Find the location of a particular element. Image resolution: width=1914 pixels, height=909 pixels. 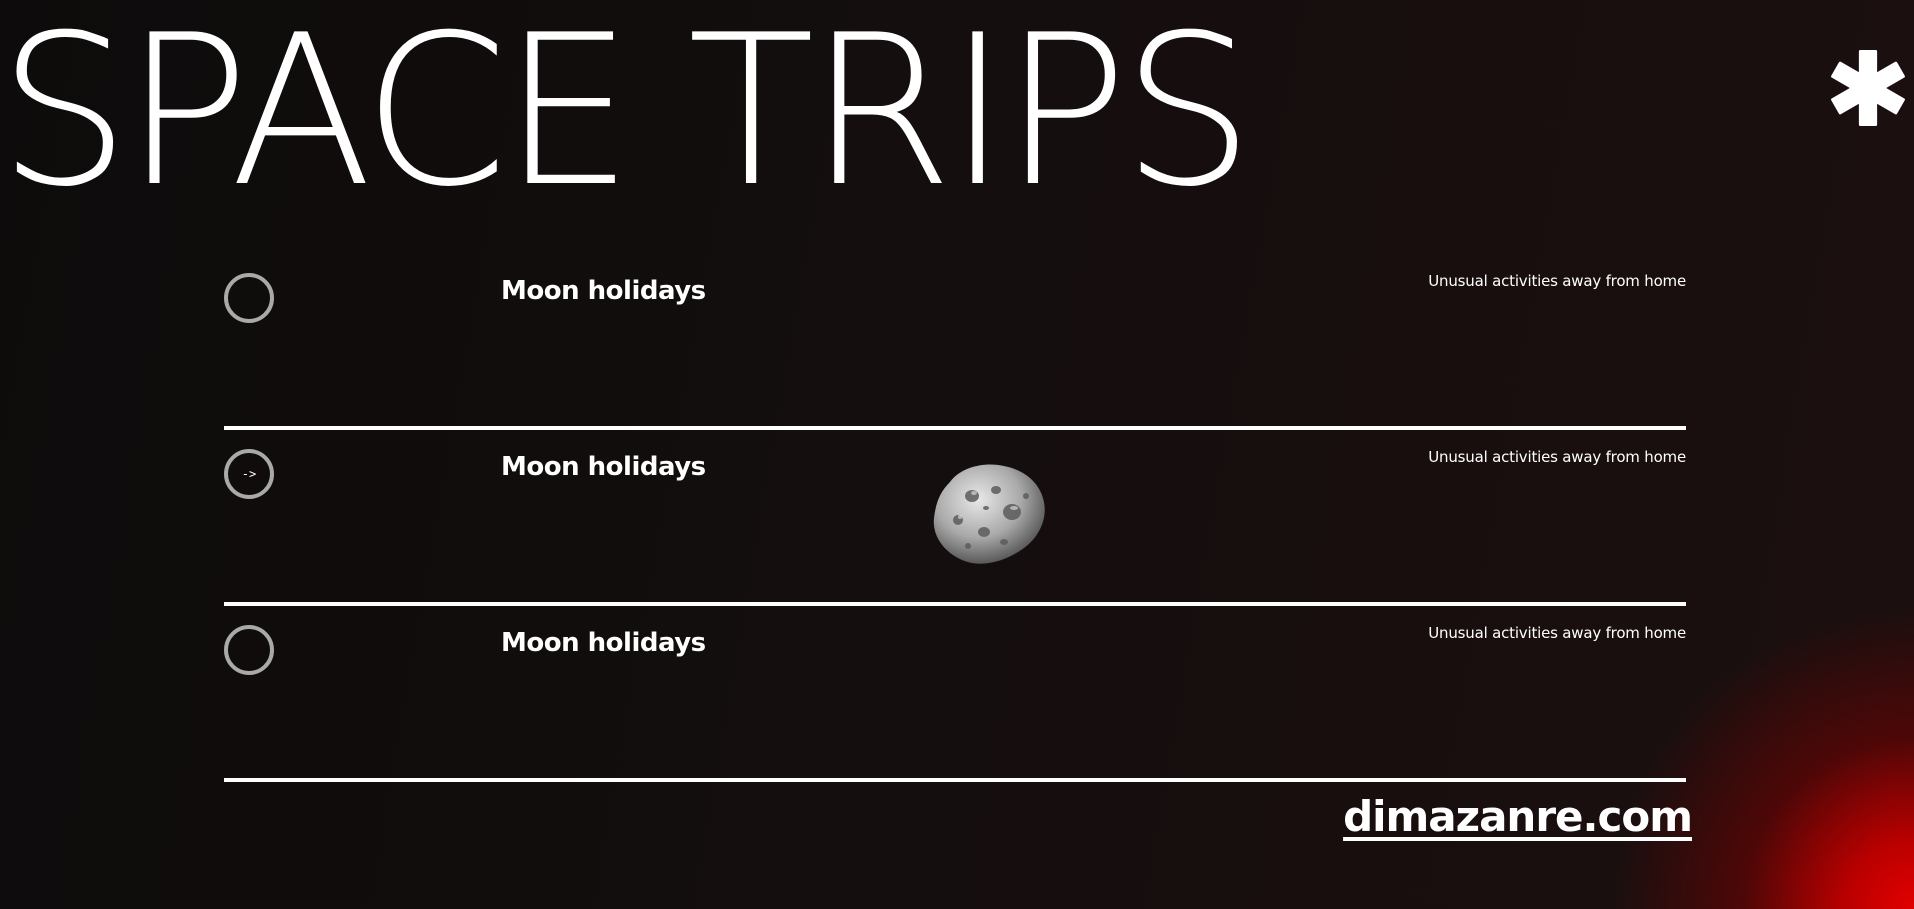

asterisk-icon is located at coordinates (1868, 88).